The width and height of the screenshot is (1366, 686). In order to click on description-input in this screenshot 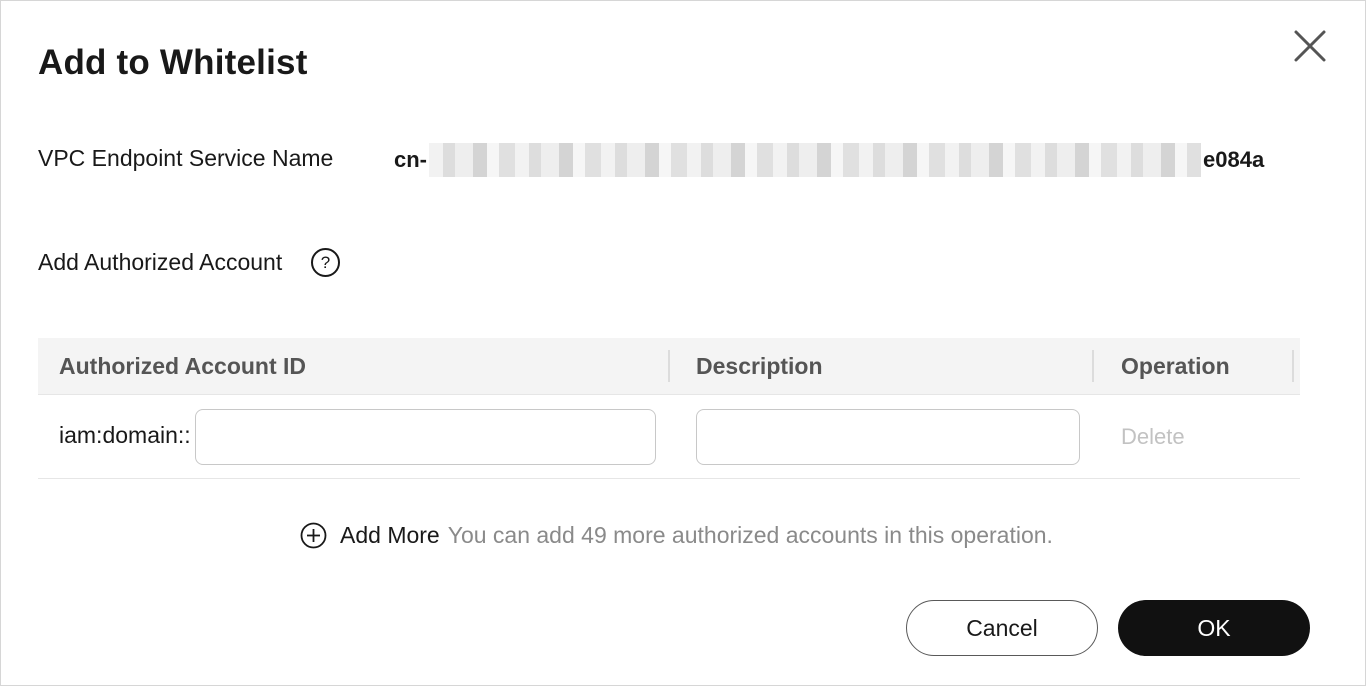, I will do `click(888, 437)`.